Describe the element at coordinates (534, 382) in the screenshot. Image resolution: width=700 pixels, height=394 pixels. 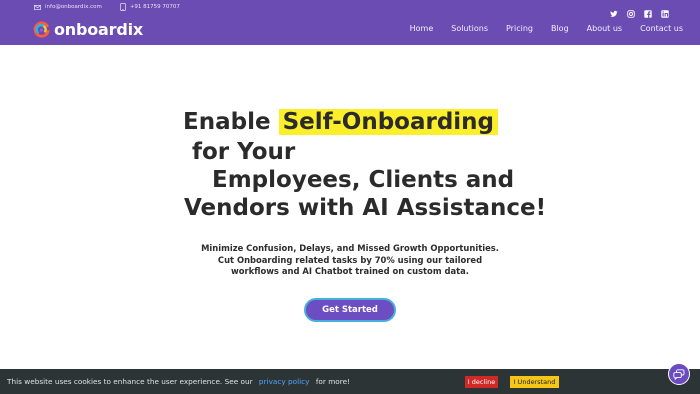
I see `cookie-accept-button: I Understand` at that location.